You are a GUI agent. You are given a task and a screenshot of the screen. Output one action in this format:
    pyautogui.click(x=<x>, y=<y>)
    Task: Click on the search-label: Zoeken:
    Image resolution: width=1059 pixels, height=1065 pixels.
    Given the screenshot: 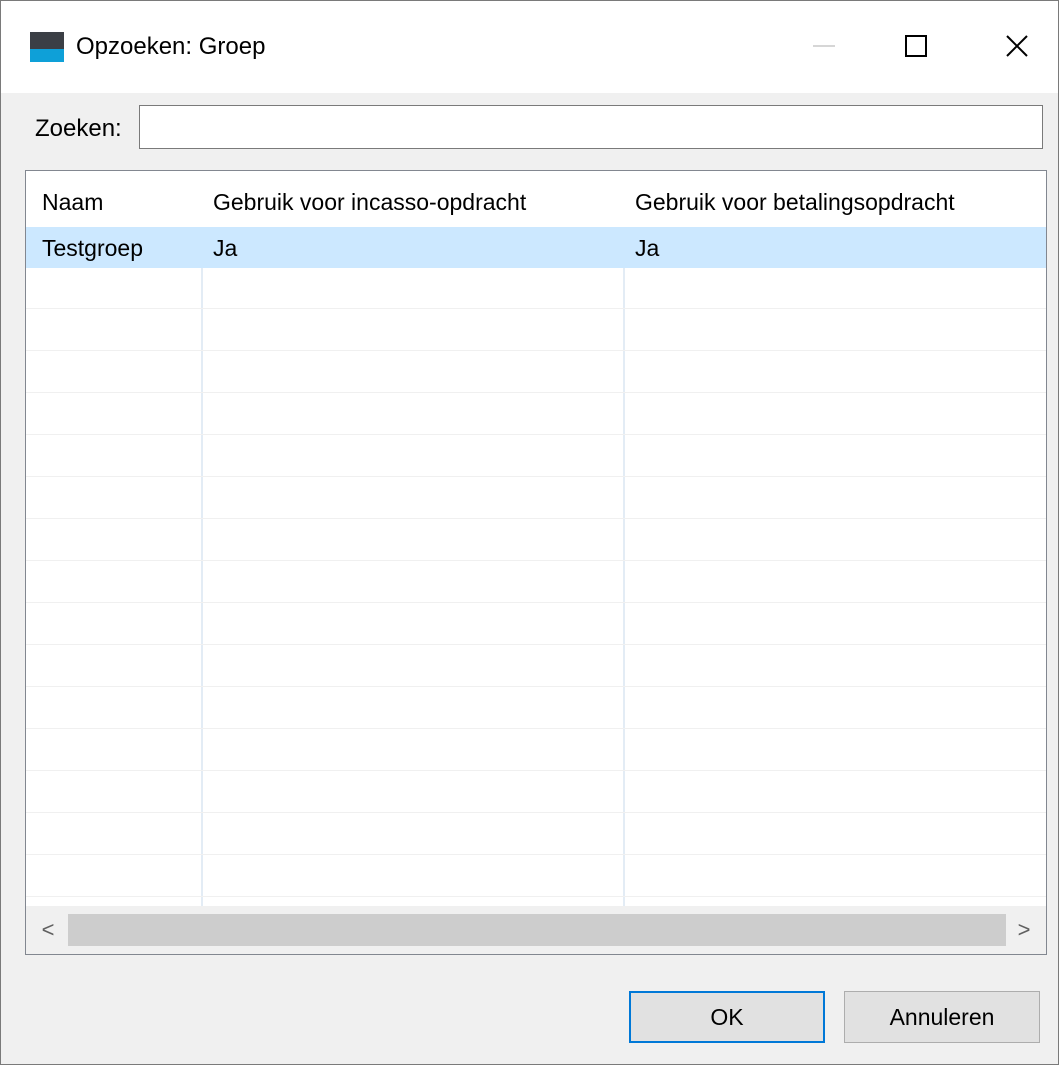 What is the action you would take?
    pyautogui.click(x=78, y=128)
    